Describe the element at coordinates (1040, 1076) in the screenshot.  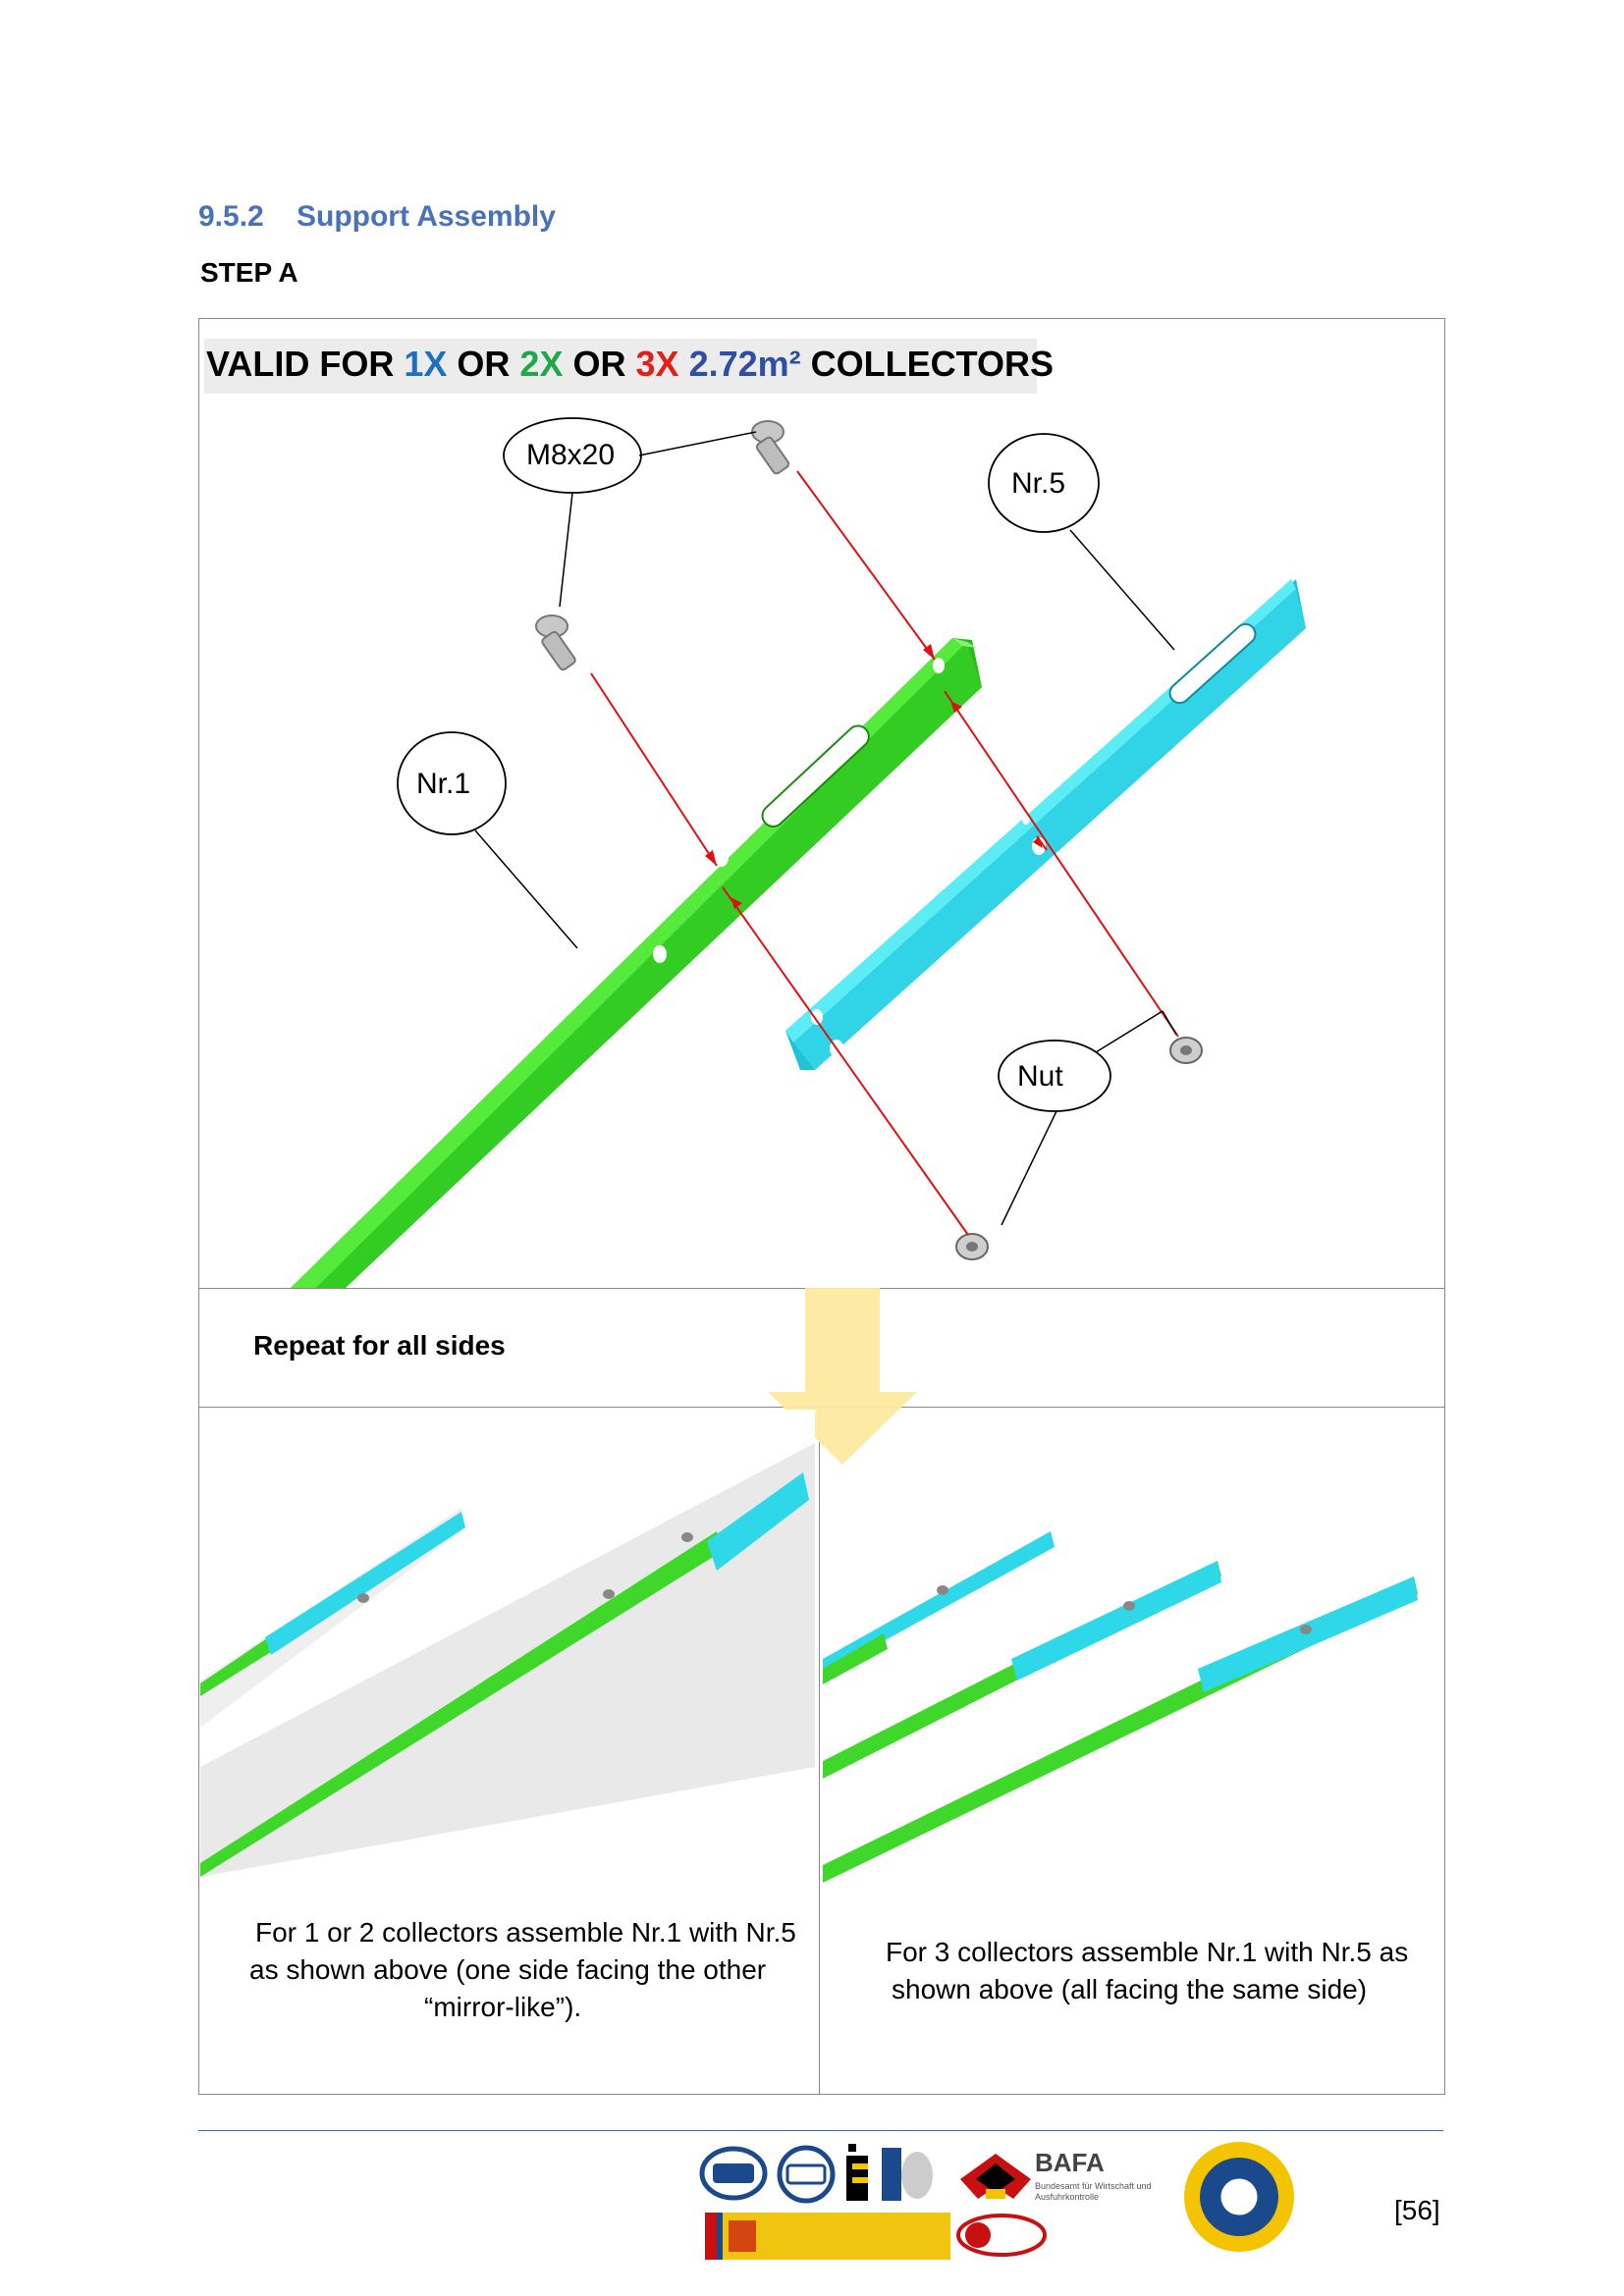
I see `callout-nut-label: Nut` at that location.